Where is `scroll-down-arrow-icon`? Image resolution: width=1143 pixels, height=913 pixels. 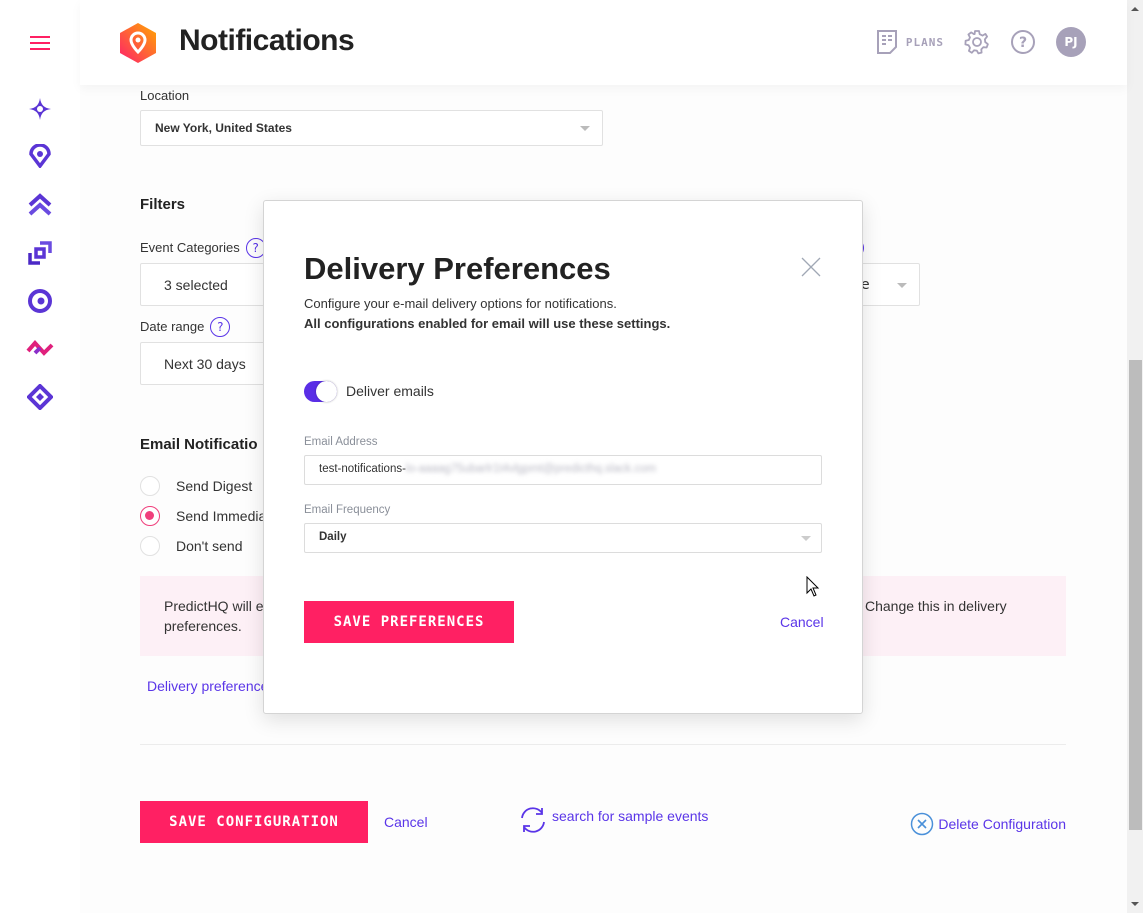 scroll-down-arrow-icon is located at coordinates (1135, 904).